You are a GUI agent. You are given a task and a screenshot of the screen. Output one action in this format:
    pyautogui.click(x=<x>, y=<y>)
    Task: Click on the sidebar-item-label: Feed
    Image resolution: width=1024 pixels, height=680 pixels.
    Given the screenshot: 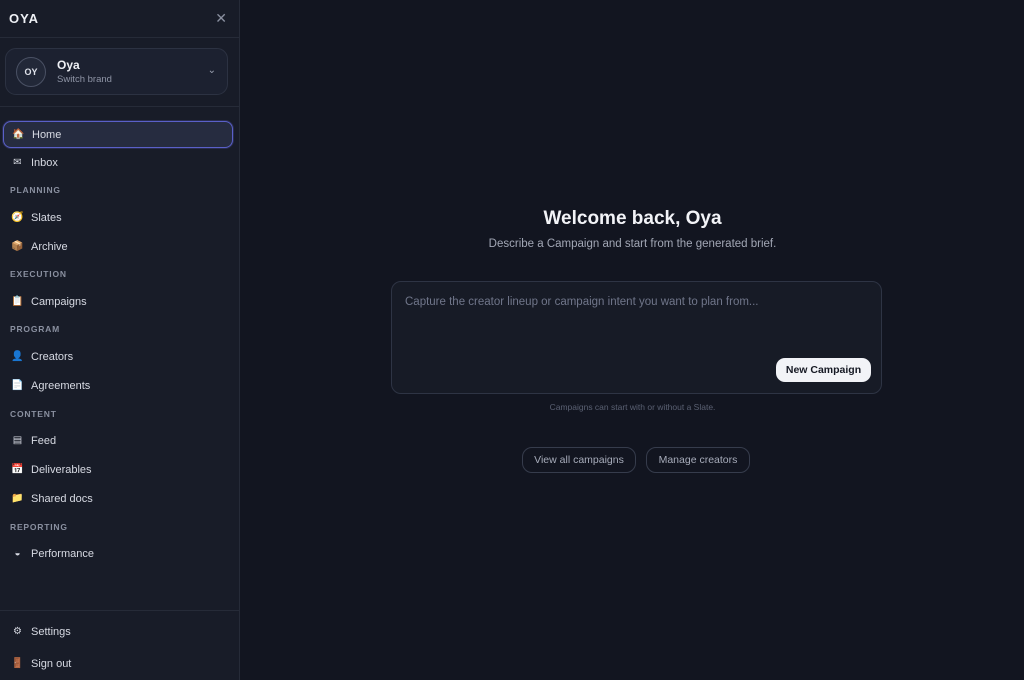 What is the action you would take?
    pyautogui.click(x=44, y=440)
    